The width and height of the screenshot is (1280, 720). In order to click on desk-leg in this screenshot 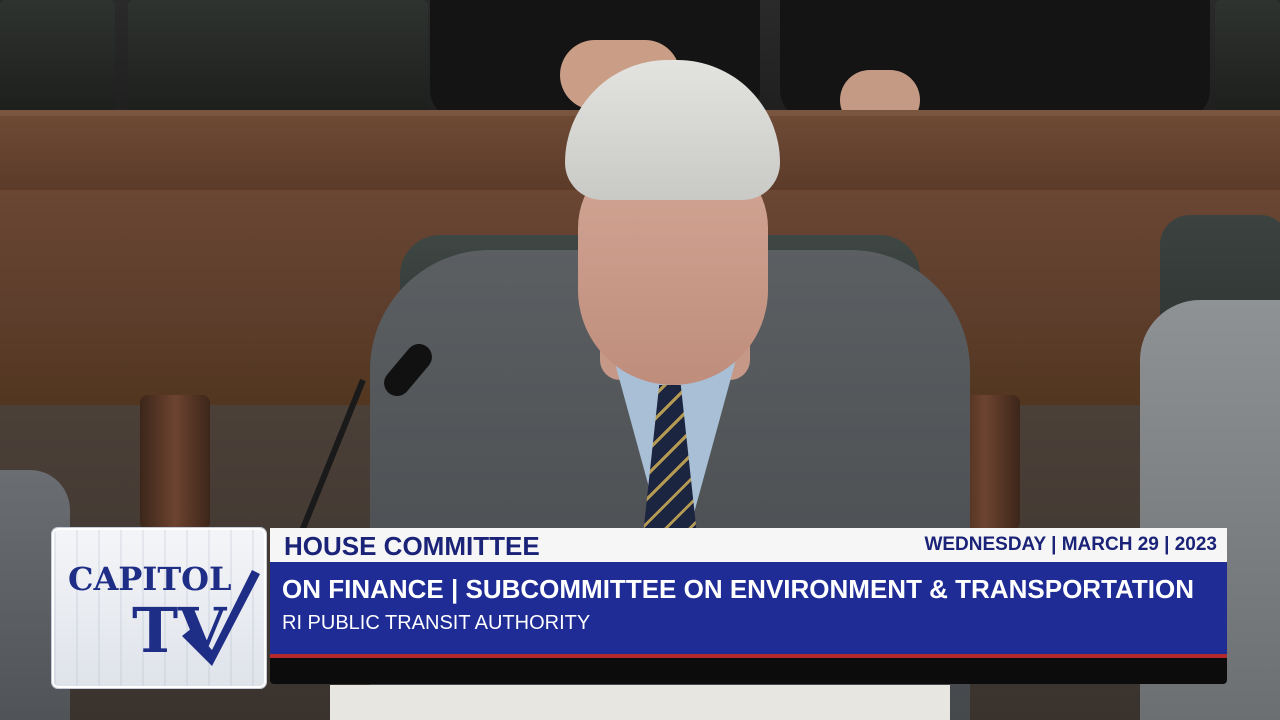, I will do `click(175, 462)`.